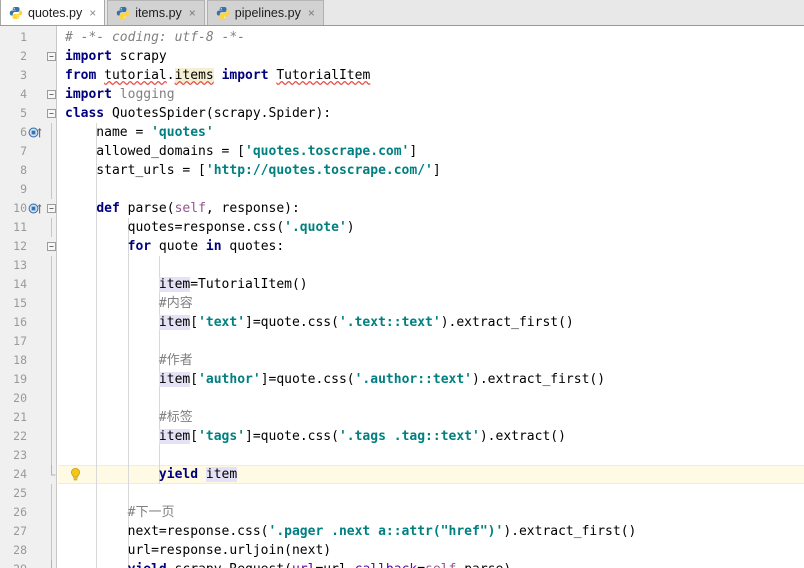  I want to click on gutter-line: 22, so click(28, 436).